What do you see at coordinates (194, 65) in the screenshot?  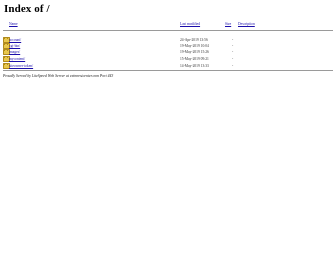 I see `entry-modified: 14-May-2019 13:33` at bounding box center [194, 65].